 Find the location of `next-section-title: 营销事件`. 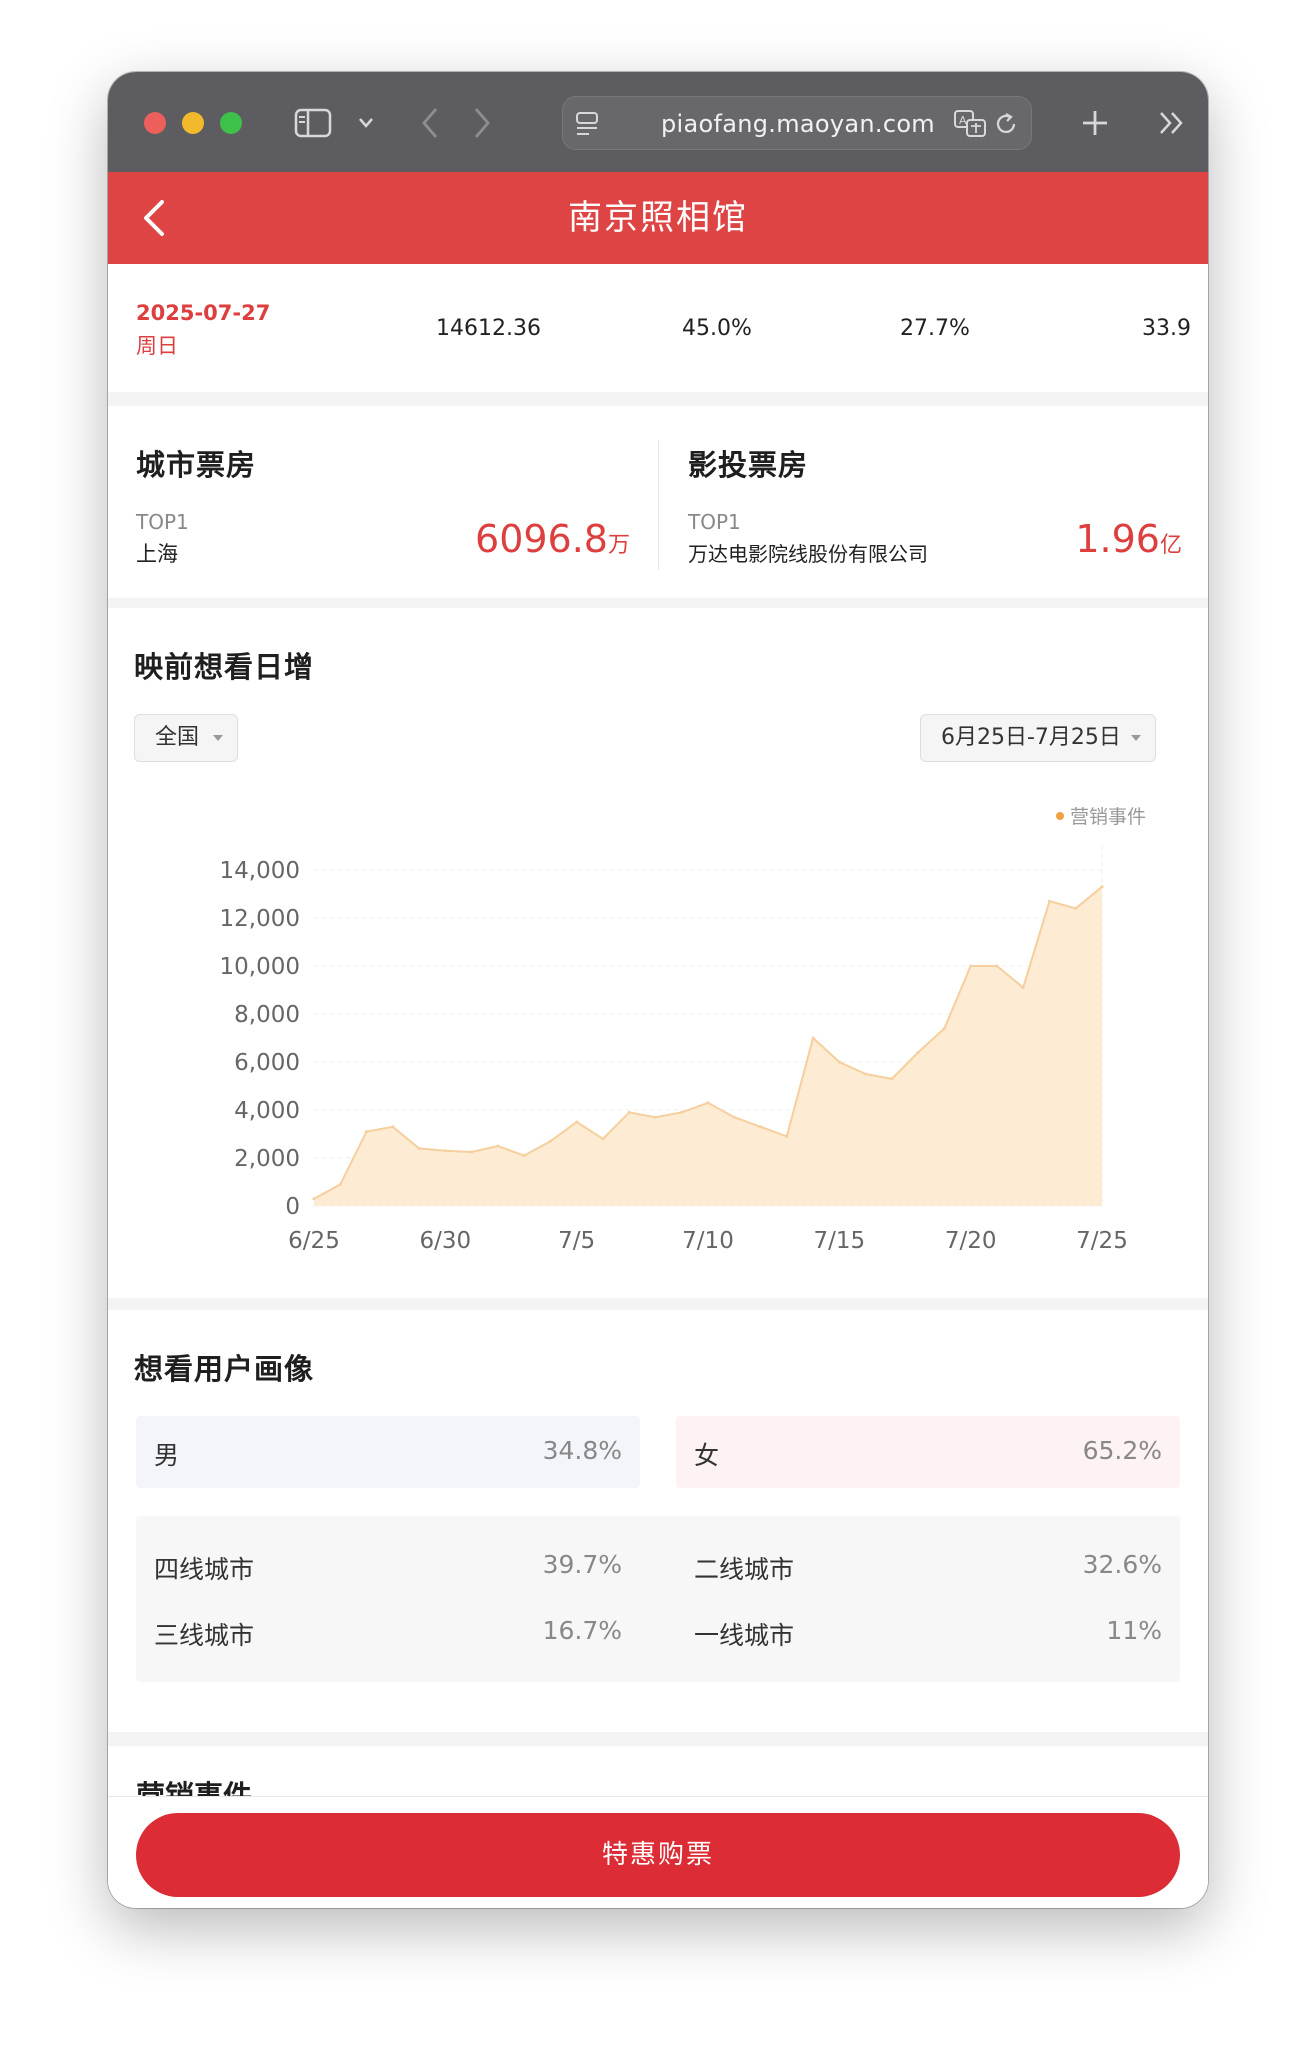

next-section-title: 营销事件 is located at coordinates (194, 1787).